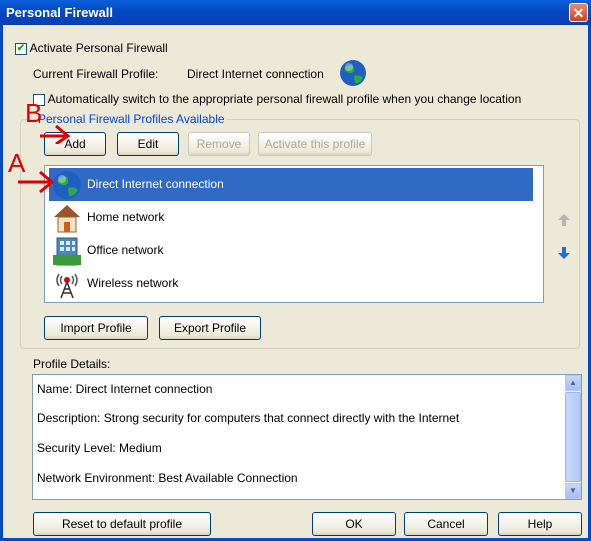 This screenshot has width=591, height=541. What do you see at coordinates (219, 144) in the screenshot?
I see `remove-button: Remove` at bounding box center [219, 144].